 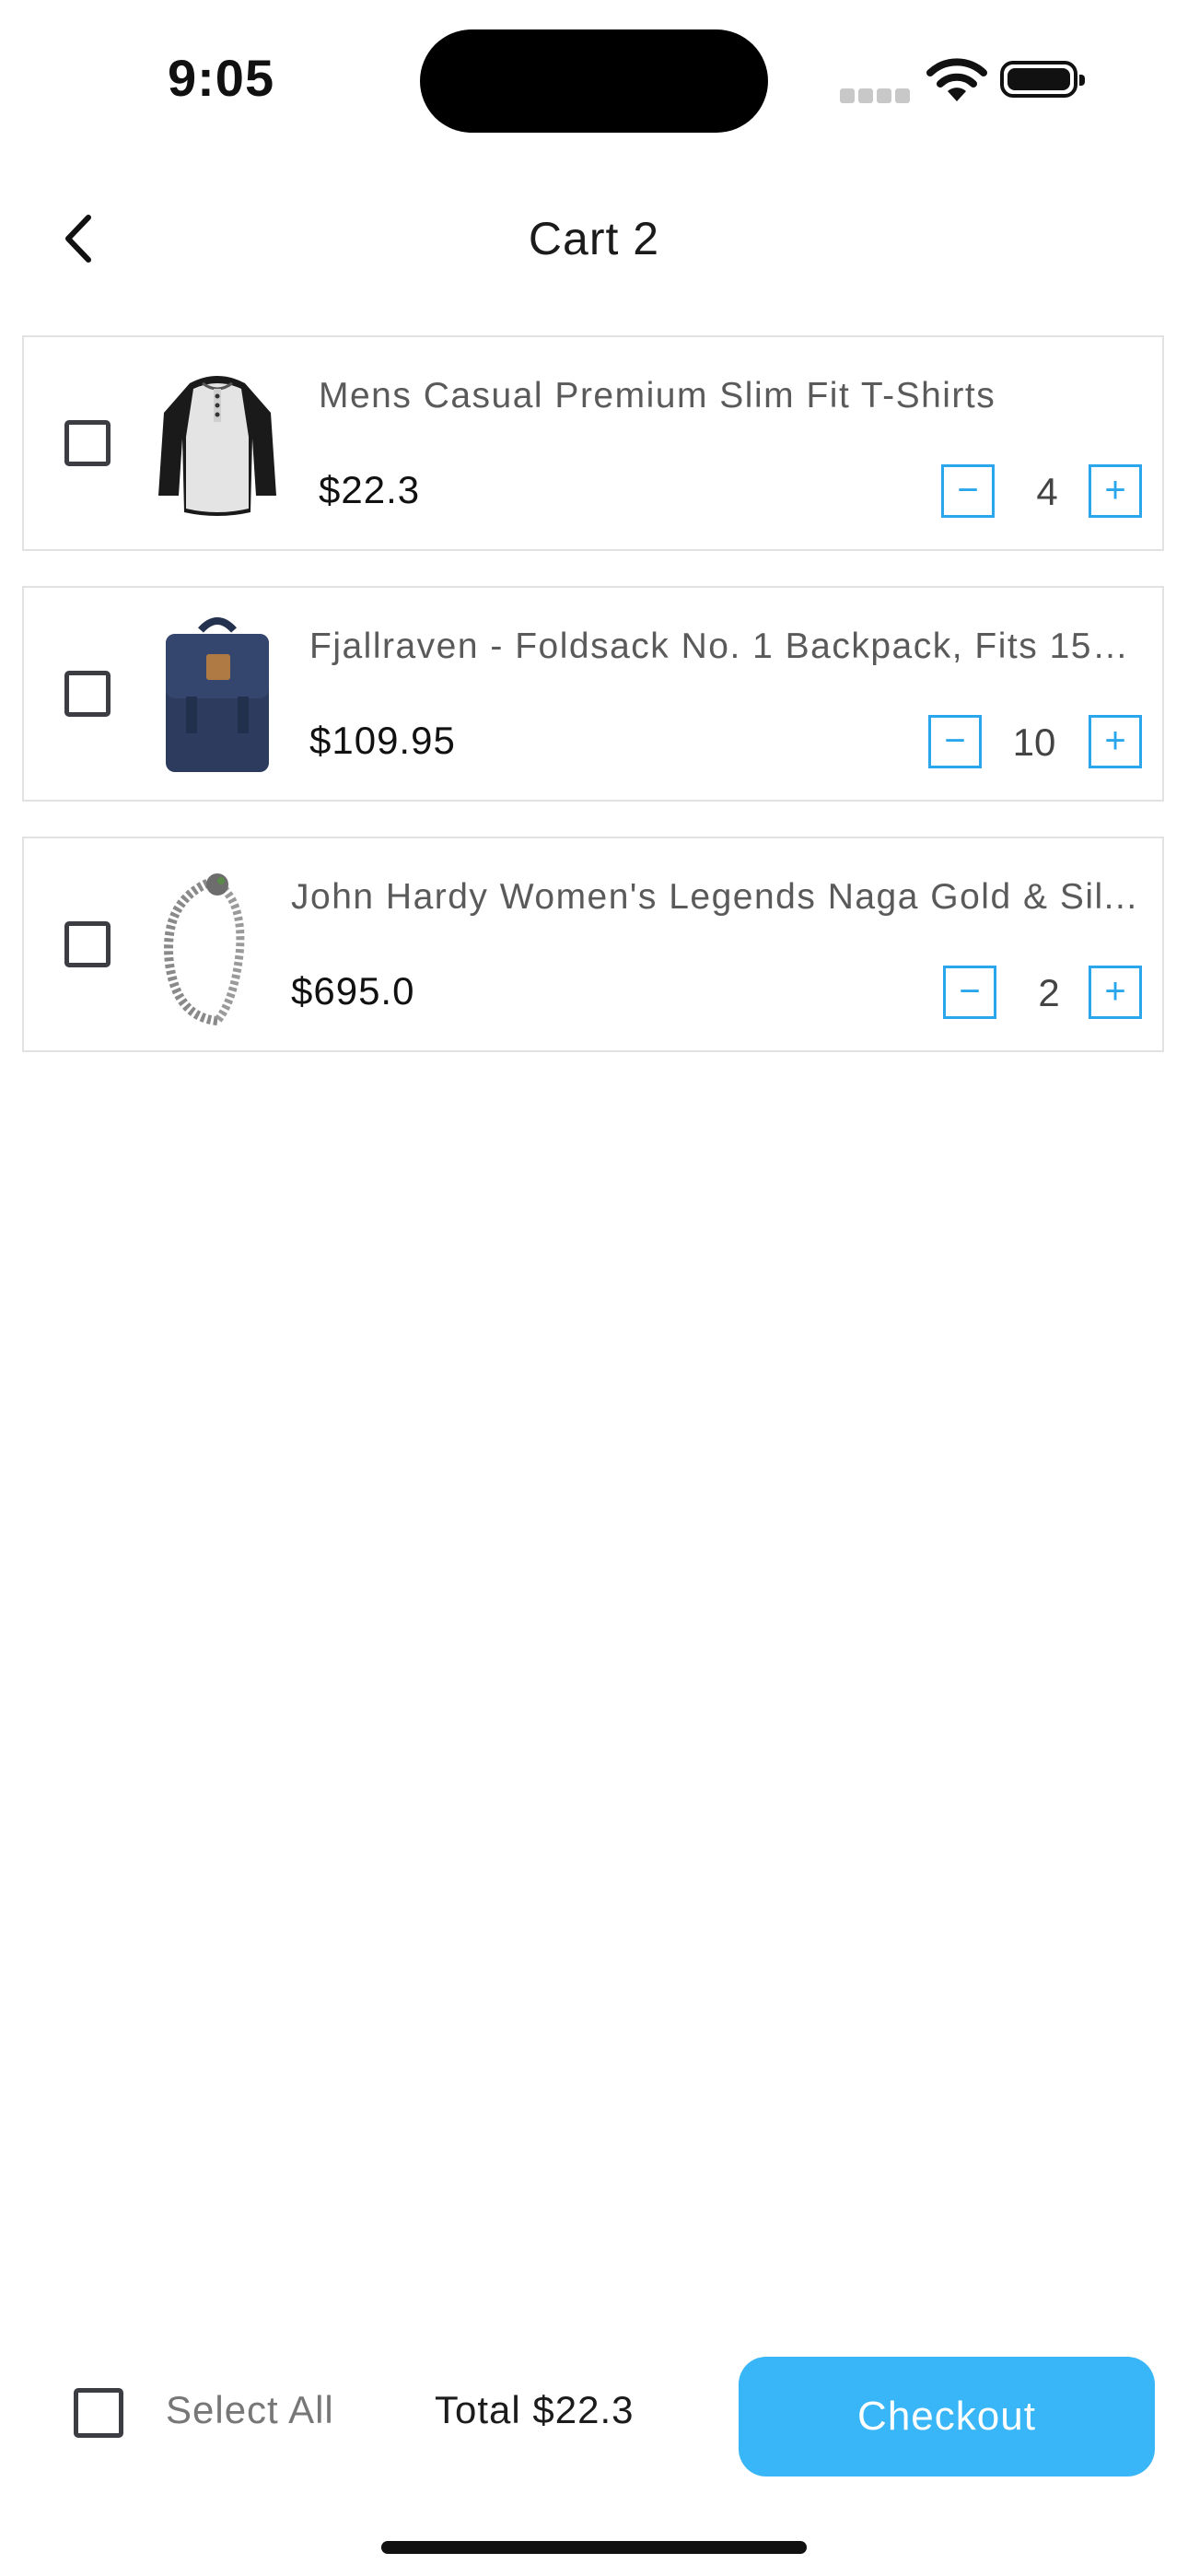 What do you see at coordinates (1034, 742) in the screenshot?
I see `item-quantity: 10` at bounding box center [1034, 742].